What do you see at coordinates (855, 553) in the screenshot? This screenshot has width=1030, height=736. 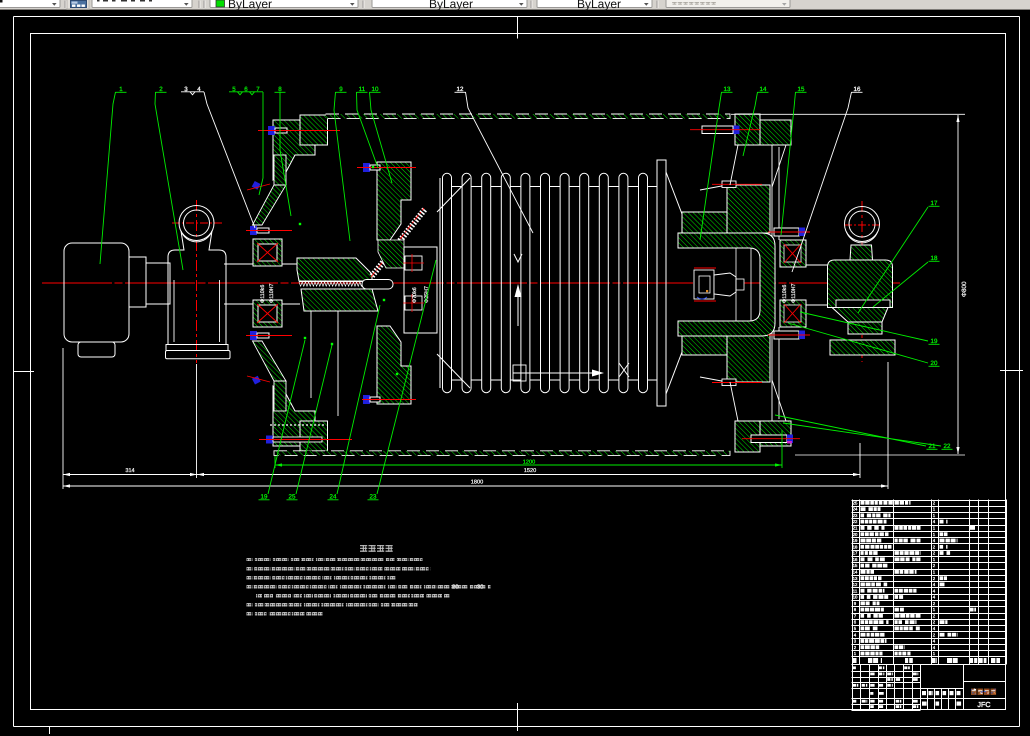 I see `svg-text: 17` at bounding box center [855, 553].